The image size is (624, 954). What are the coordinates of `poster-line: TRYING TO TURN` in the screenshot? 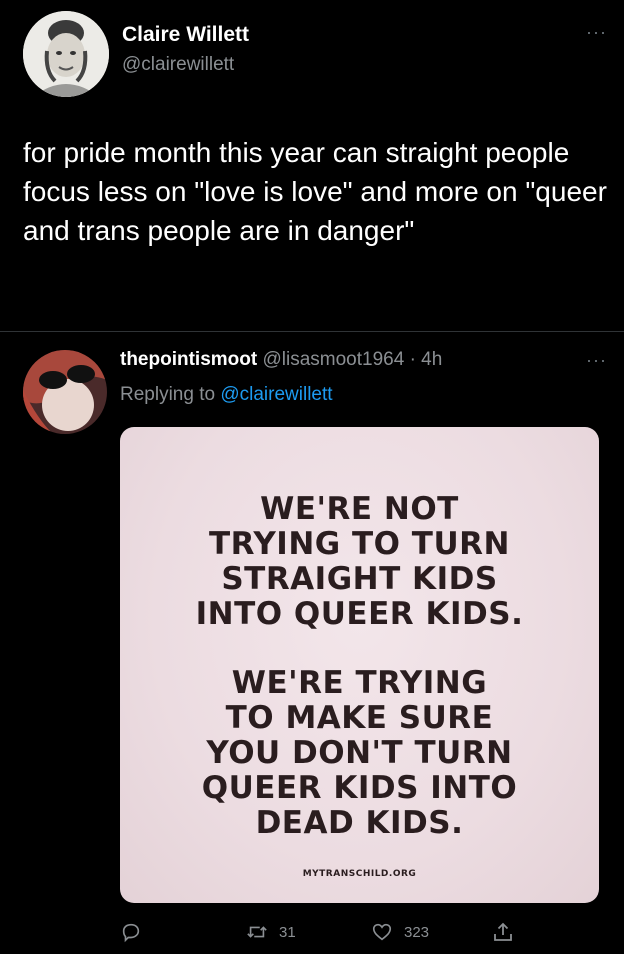 It's located at (359, 544).